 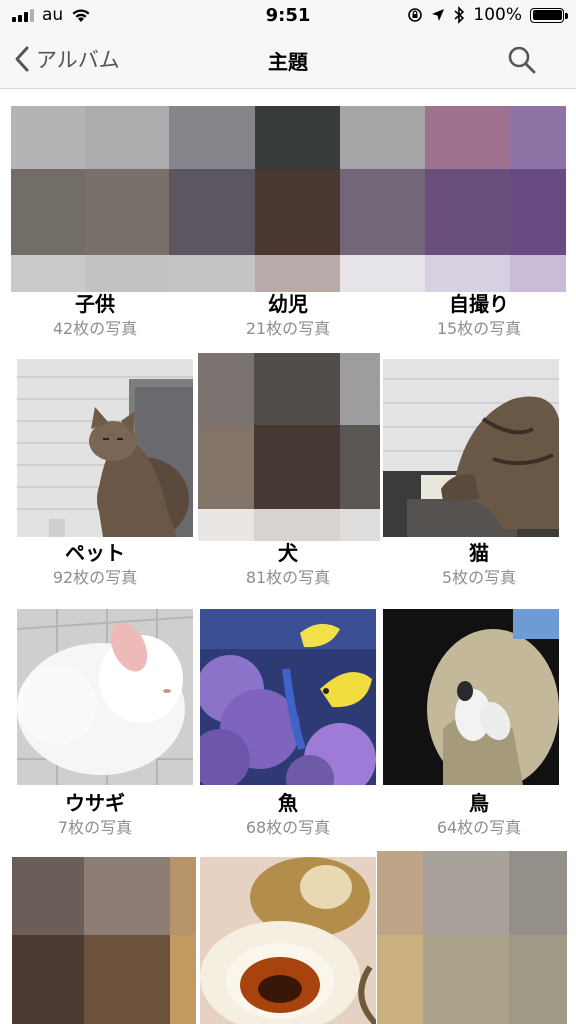 I want to click on album-thumbnail-pets, so click(x=105, y=448).